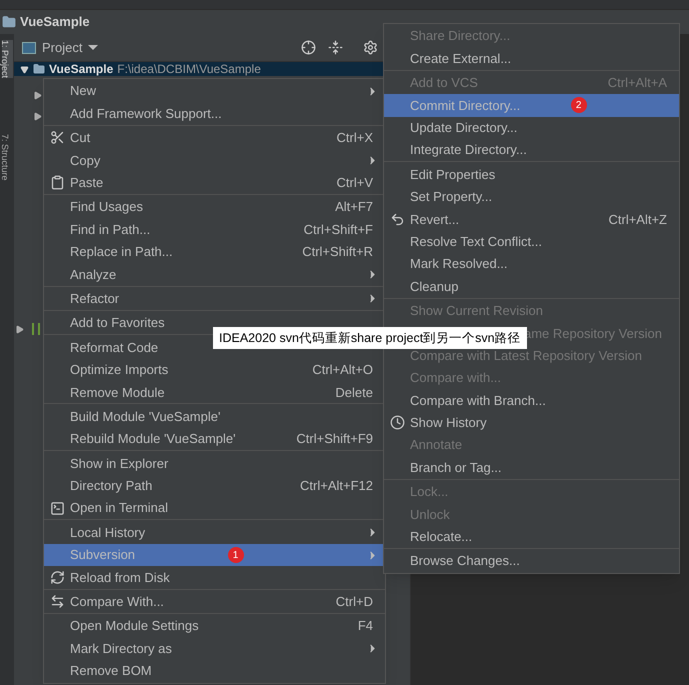  Describe the element at coordinates (336, 486) in the screenshot. I see `shortcut-label: Ctrl+Alt+F12` at that location.